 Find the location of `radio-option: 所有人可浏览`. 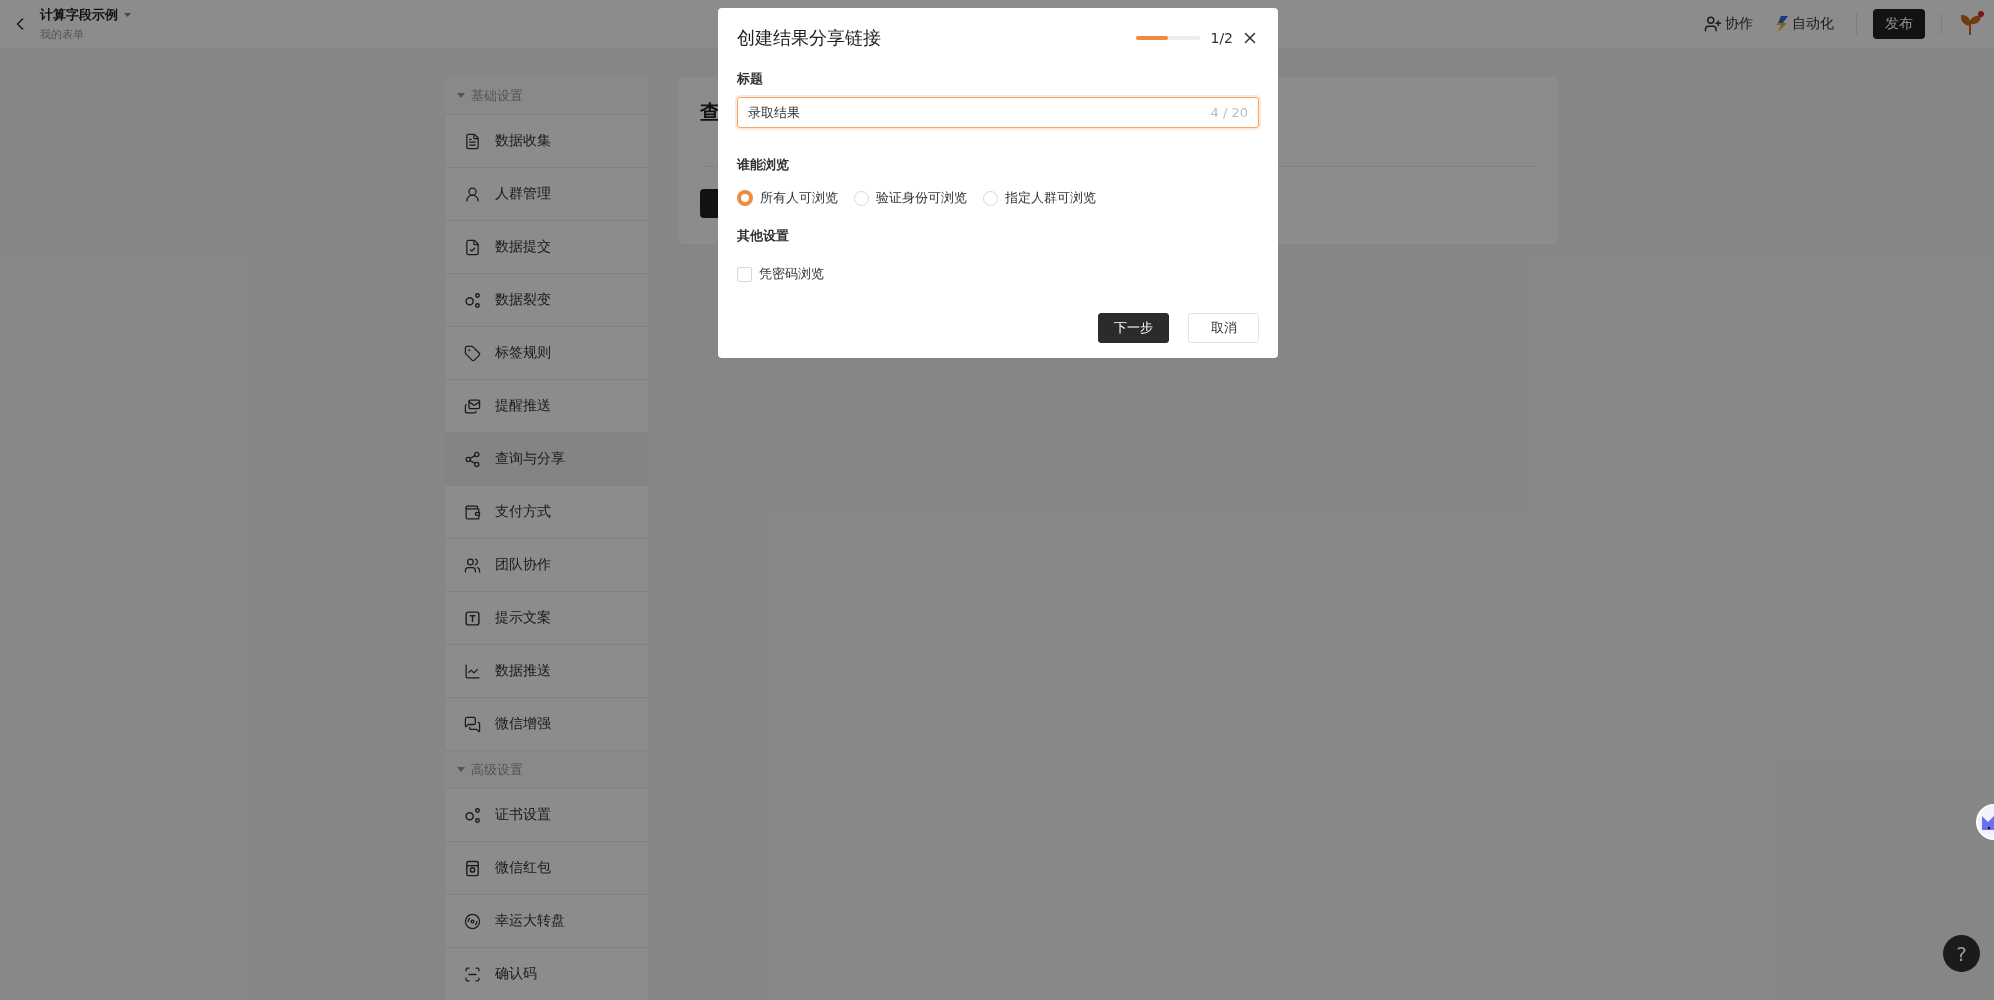

radio-option: 所有人可浏览 is located at coordinates (787, 198).